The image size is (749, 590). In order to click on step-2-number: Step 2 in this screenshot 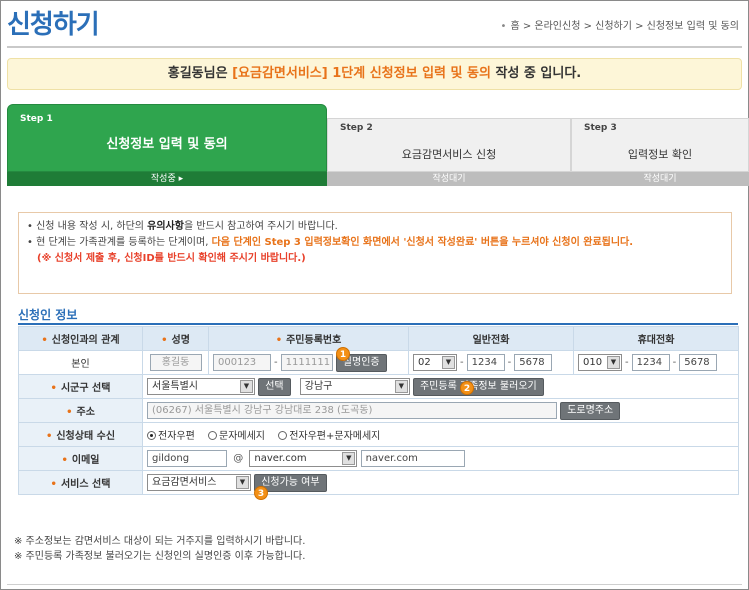, I will do `click(356, 128)`.